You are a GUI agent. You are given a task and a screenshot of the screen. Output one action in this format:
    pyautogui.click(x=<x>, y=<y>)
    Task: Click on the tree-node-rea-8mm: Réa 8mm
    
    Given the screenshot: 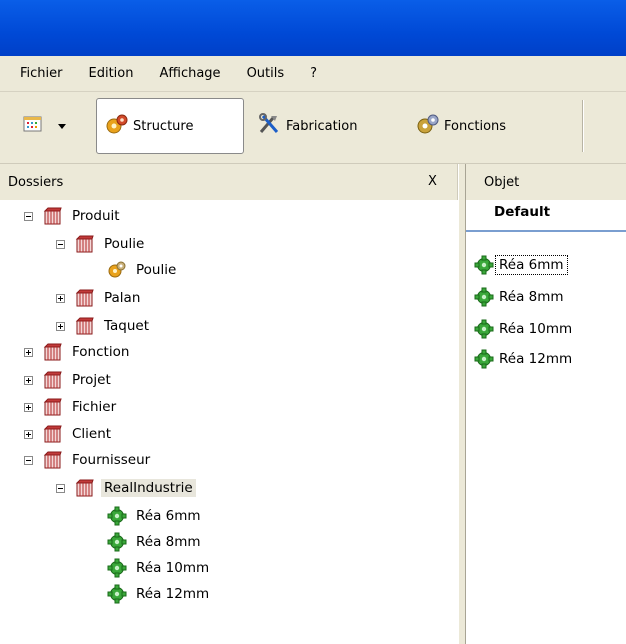 What is the action you would take?
    pyautogui.click(x=155, y=542)
    